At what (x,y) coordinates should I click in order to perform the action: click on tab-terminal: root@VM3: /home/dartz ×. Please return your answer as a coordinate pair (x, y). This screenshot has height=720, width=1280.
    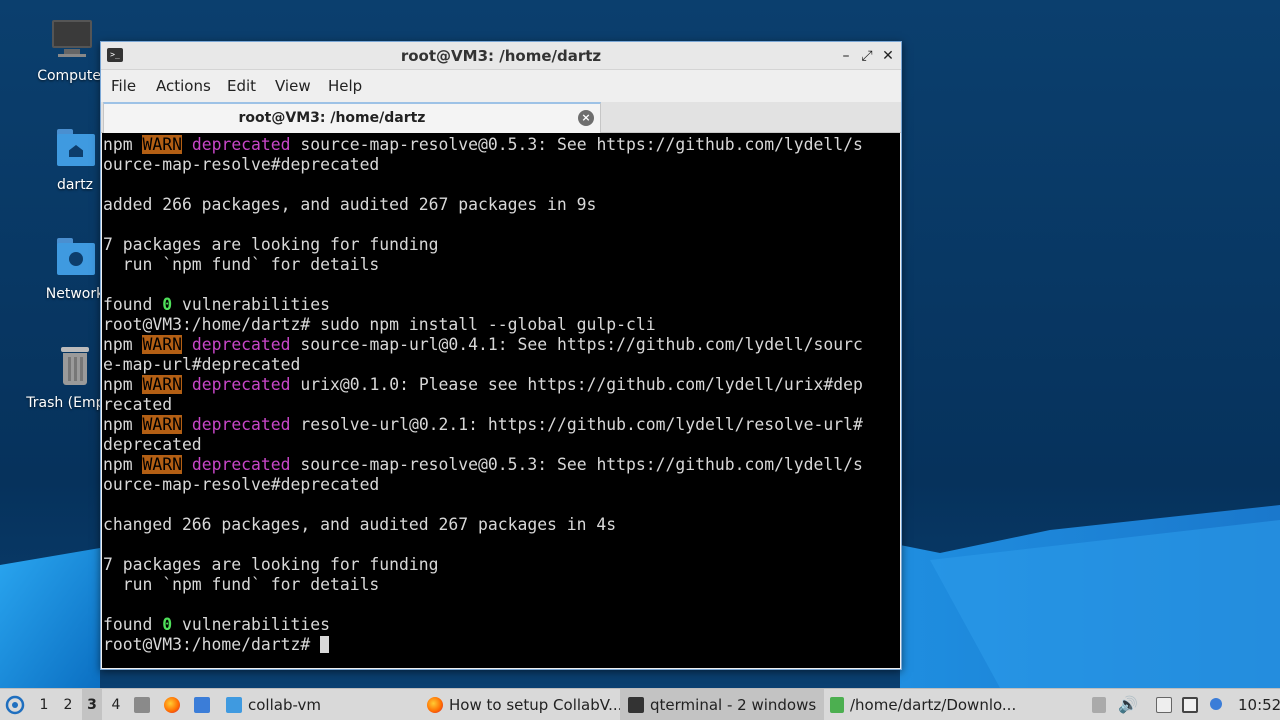
    Looking at the image, I should click on (352, 117).